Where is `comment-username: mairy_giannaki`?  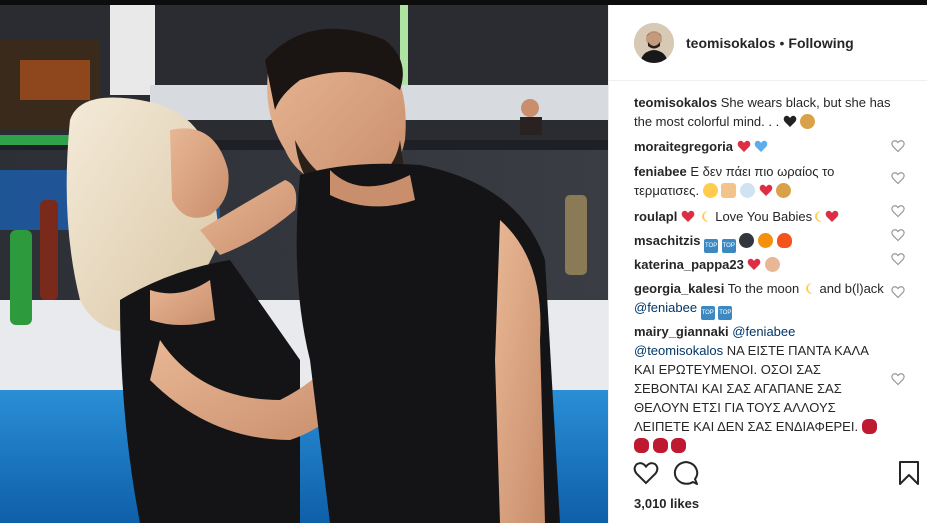
comment-username: mairy_giannaki is located at coordinates (681, 331).